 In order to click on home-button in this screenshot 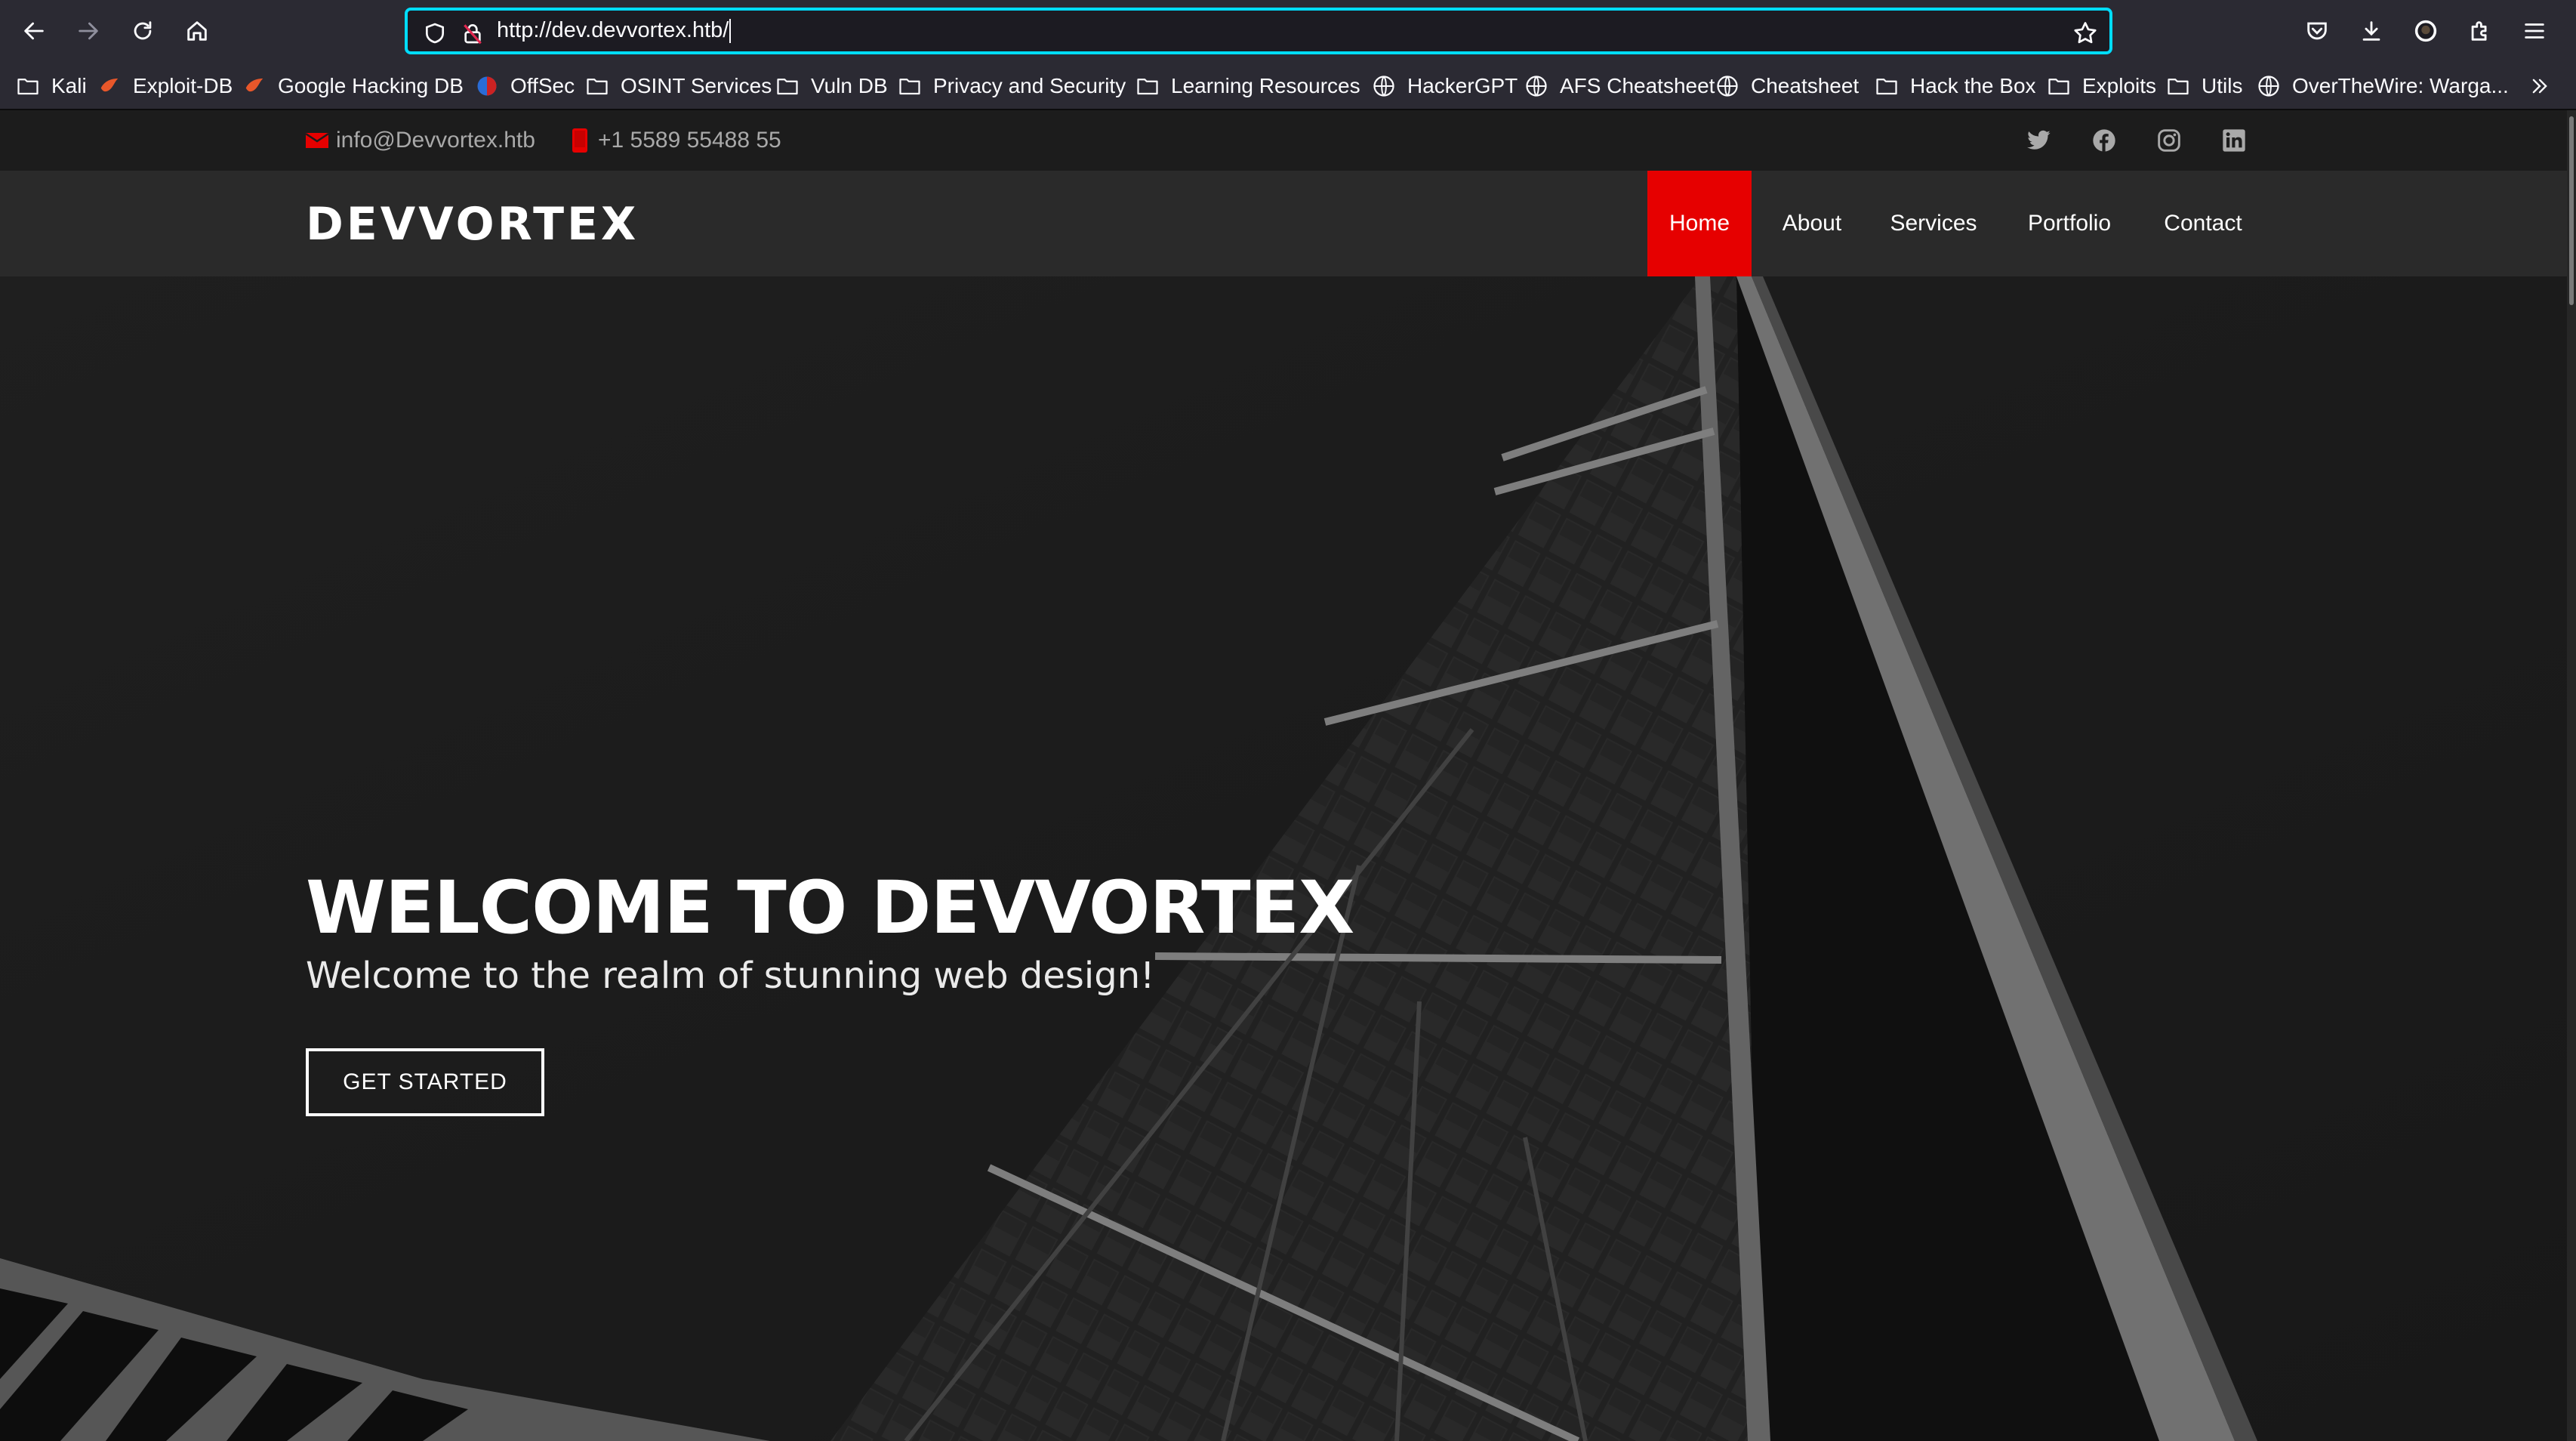, I will do `click(197, 31)`.